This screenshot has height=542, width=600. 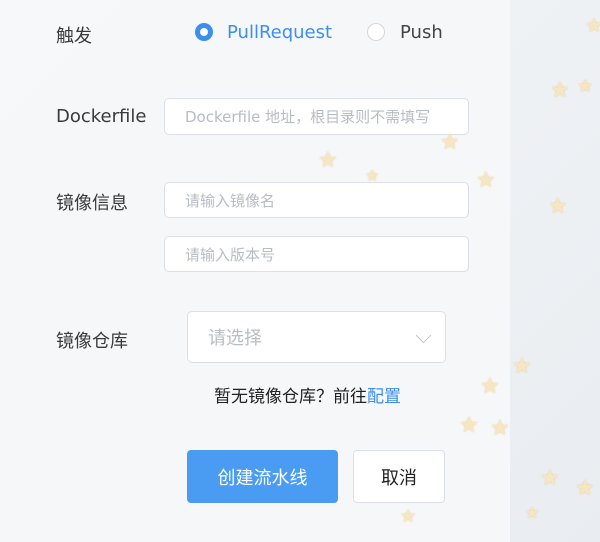 What do you see at coordinates (92, 203) in the screenshot?
I see `image-info-label: 镜像信息` at bounding box center [92, 203].